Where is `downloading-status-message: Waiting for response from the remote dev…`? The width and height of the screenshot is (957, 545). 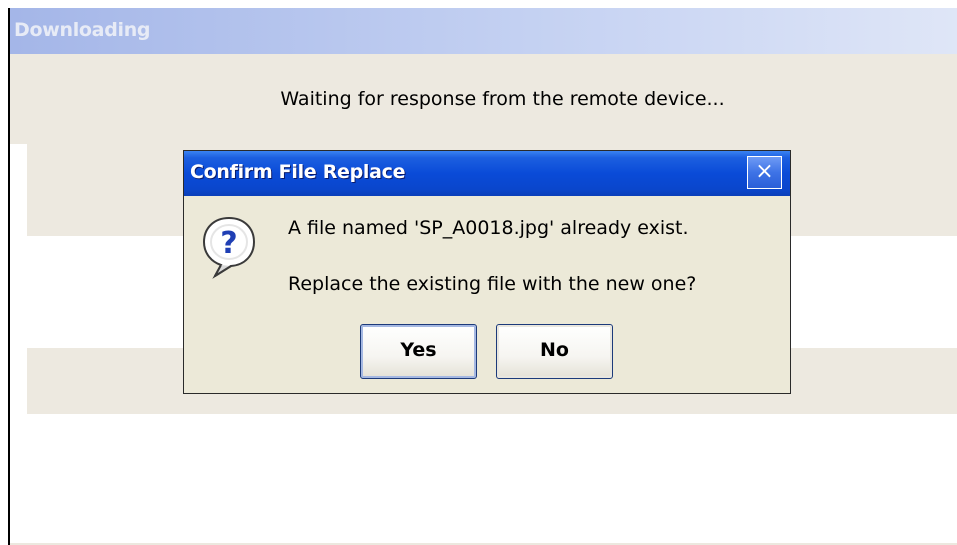 downloading-status-message: Waiting for response from the remote dev… is located at coordinates (502, 99).